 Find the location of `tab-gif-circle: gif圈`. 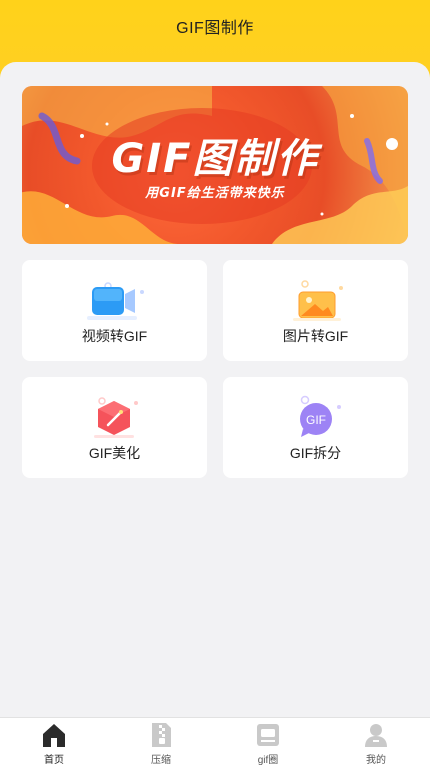

tab-gif-circle: gif圈 is located at coordinates (268, 741).